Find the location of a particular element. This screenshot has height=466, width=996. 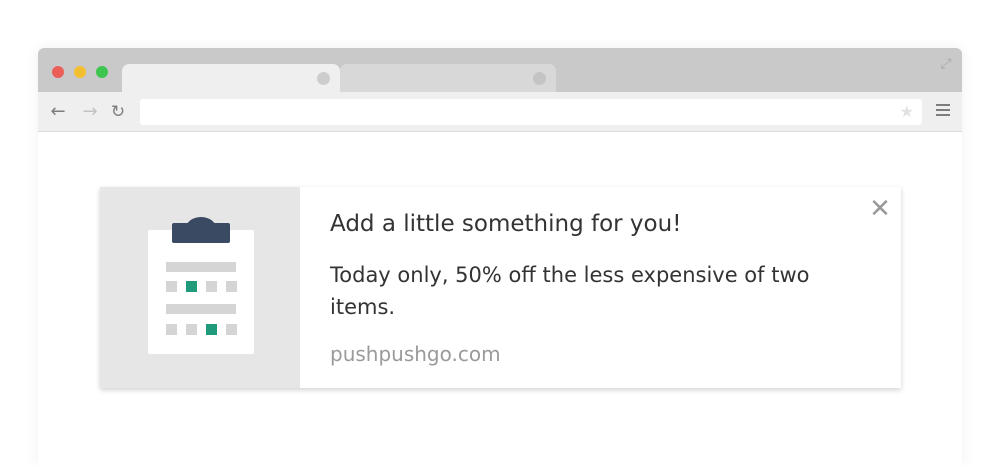

minimize-window-button is located at coordinates (80, 72).